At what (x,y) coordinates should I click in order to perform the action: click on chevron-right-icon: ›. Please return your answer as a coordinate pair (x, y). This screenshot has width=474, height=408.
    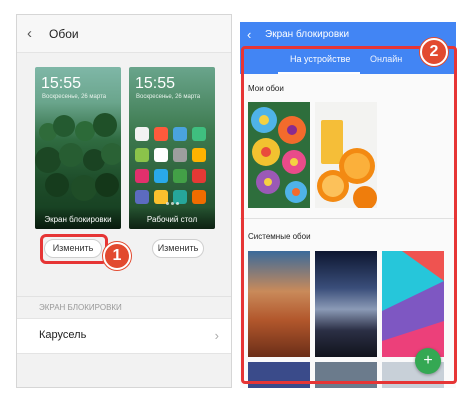
    Looking at the image, I should click on (216, 335).